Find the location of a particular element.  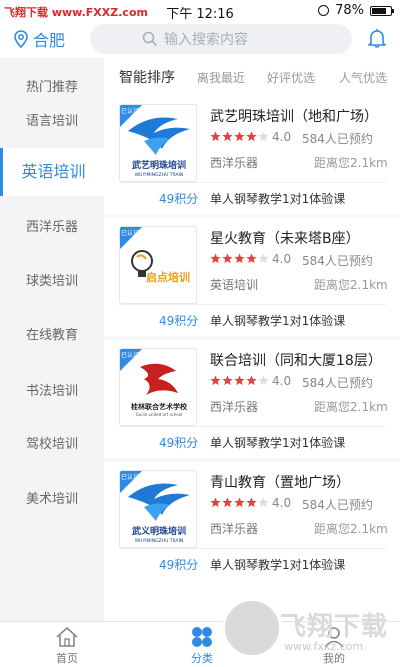

watermark-badge: 飞翔下载 www.fxxz.com is located at coordinates (307, 629).